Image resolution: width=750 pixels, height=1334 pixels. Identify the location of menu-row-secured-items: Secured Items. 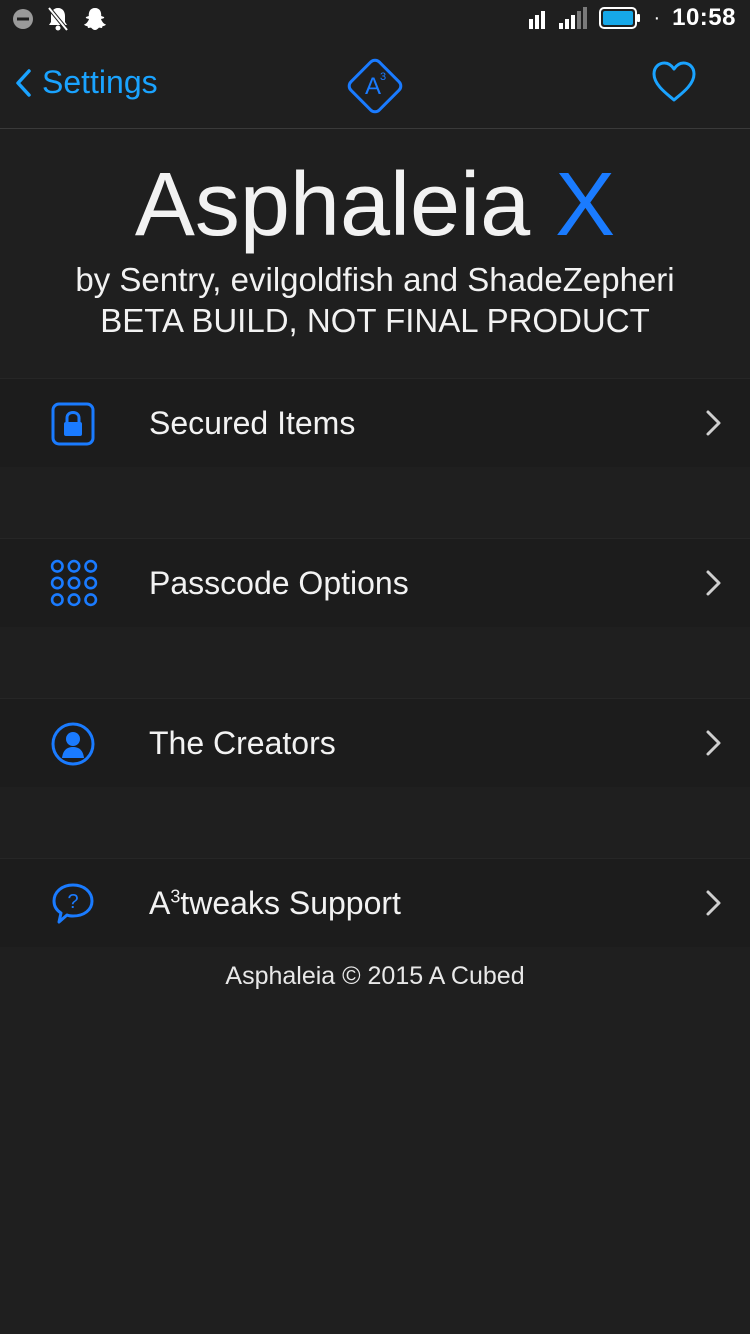
(375, 422).